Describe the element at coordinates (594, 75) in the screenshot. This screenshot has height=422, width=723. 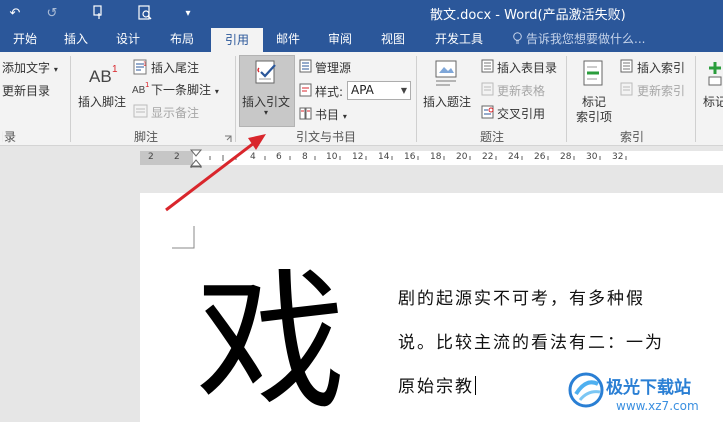
I see `mark-entry-icon` at that location.